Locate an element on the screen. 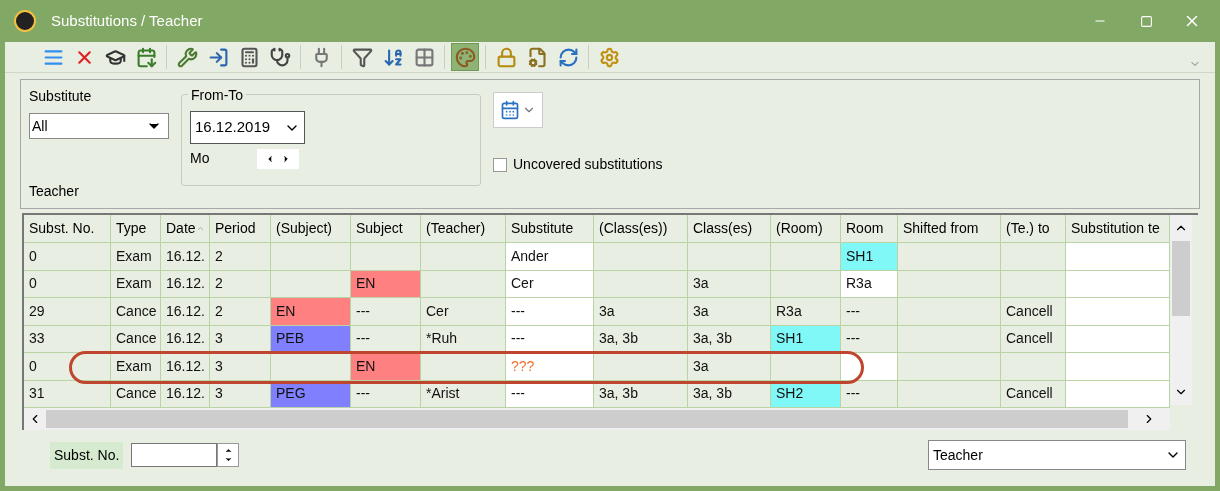 The height and width of the screenshot is (491, 1220). maximize-icon is located at coordinates (1146, 21).